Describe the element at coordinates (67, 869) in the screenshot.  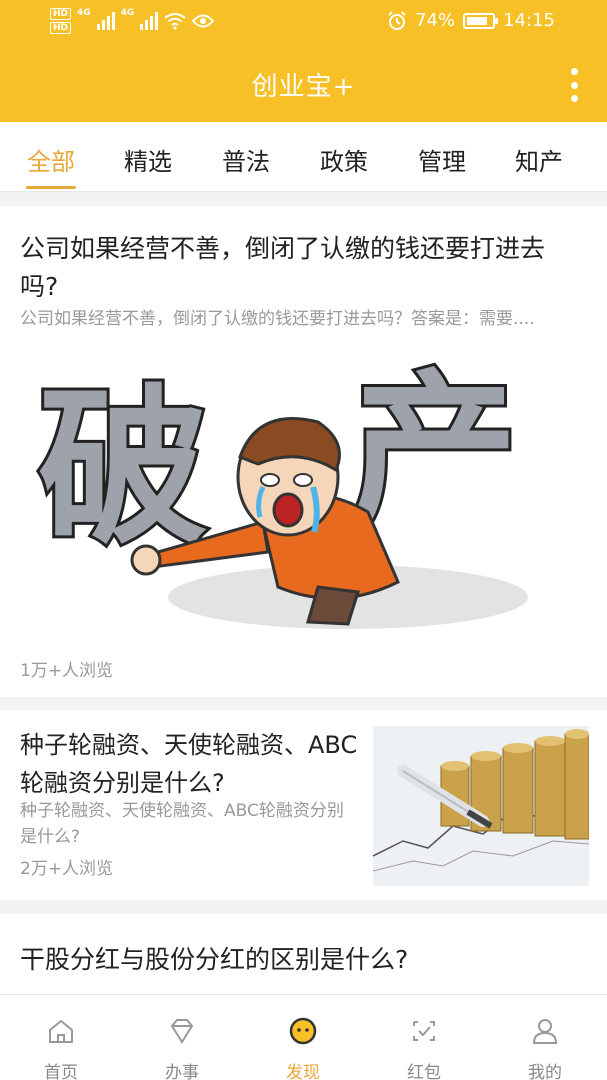
I see `view-count: 2万+人浏览` at that location.